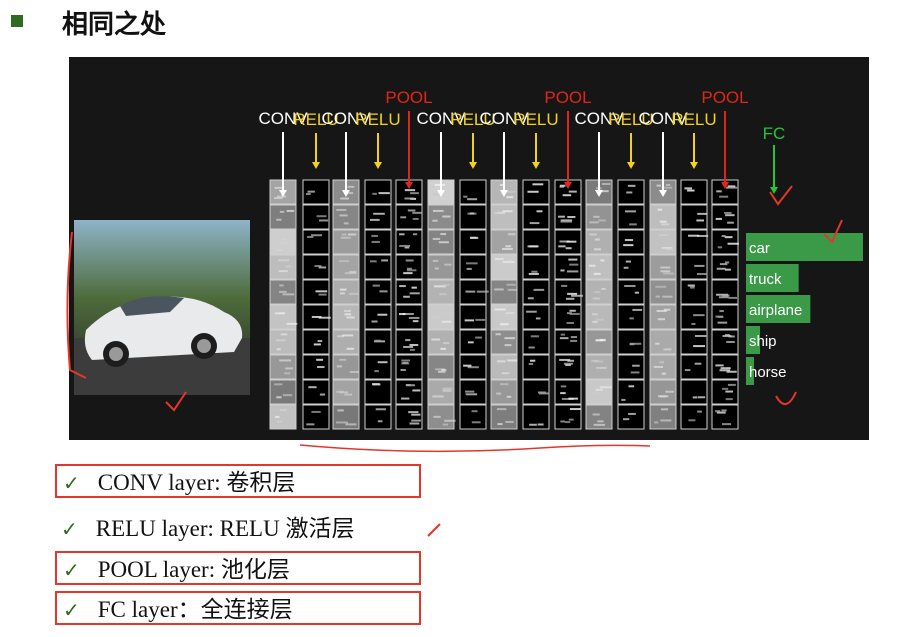 The width and height of the screenshot is (899, 637). I want to click on class-label: horse, so click(768, 372).